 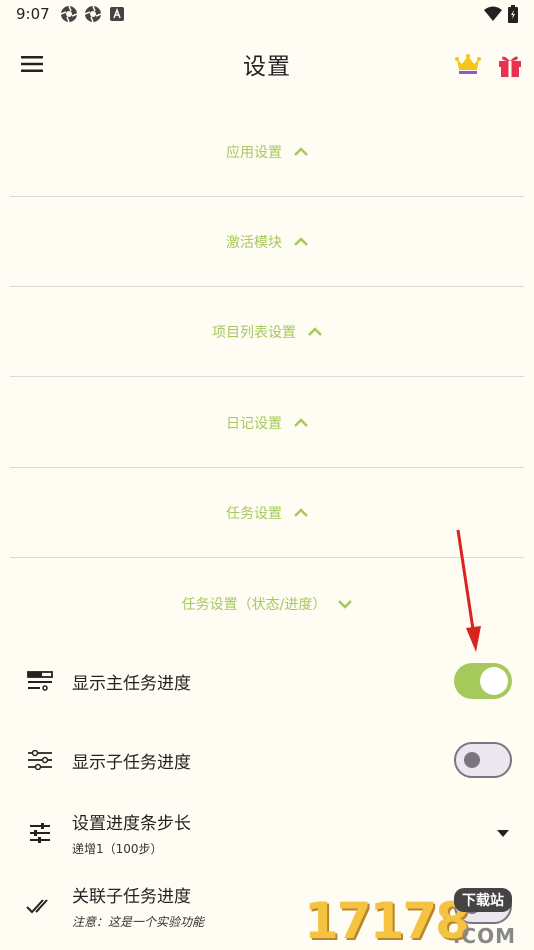 What do you see at coordinates (254, 242) in the screenshot?
I see `section-label: 激活模块` at bounding box center [254, 242].